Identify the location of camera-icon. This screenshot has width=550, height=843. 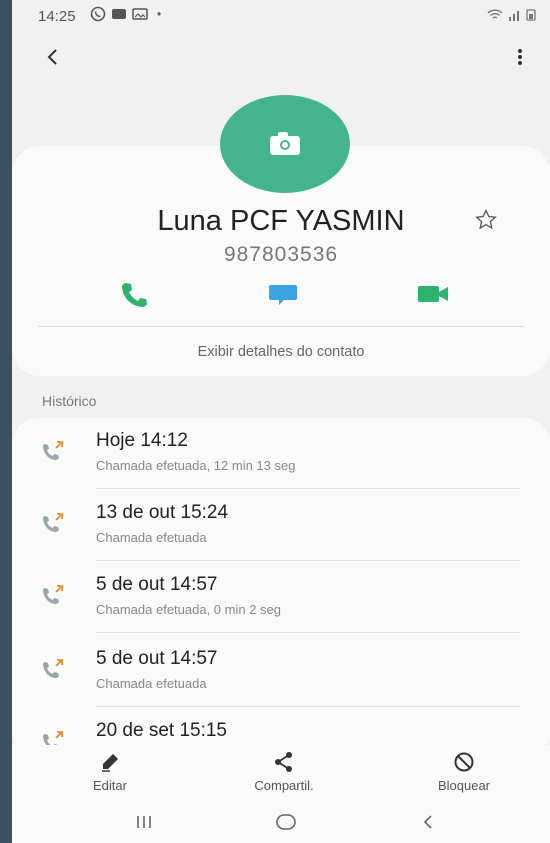
(285, 143).